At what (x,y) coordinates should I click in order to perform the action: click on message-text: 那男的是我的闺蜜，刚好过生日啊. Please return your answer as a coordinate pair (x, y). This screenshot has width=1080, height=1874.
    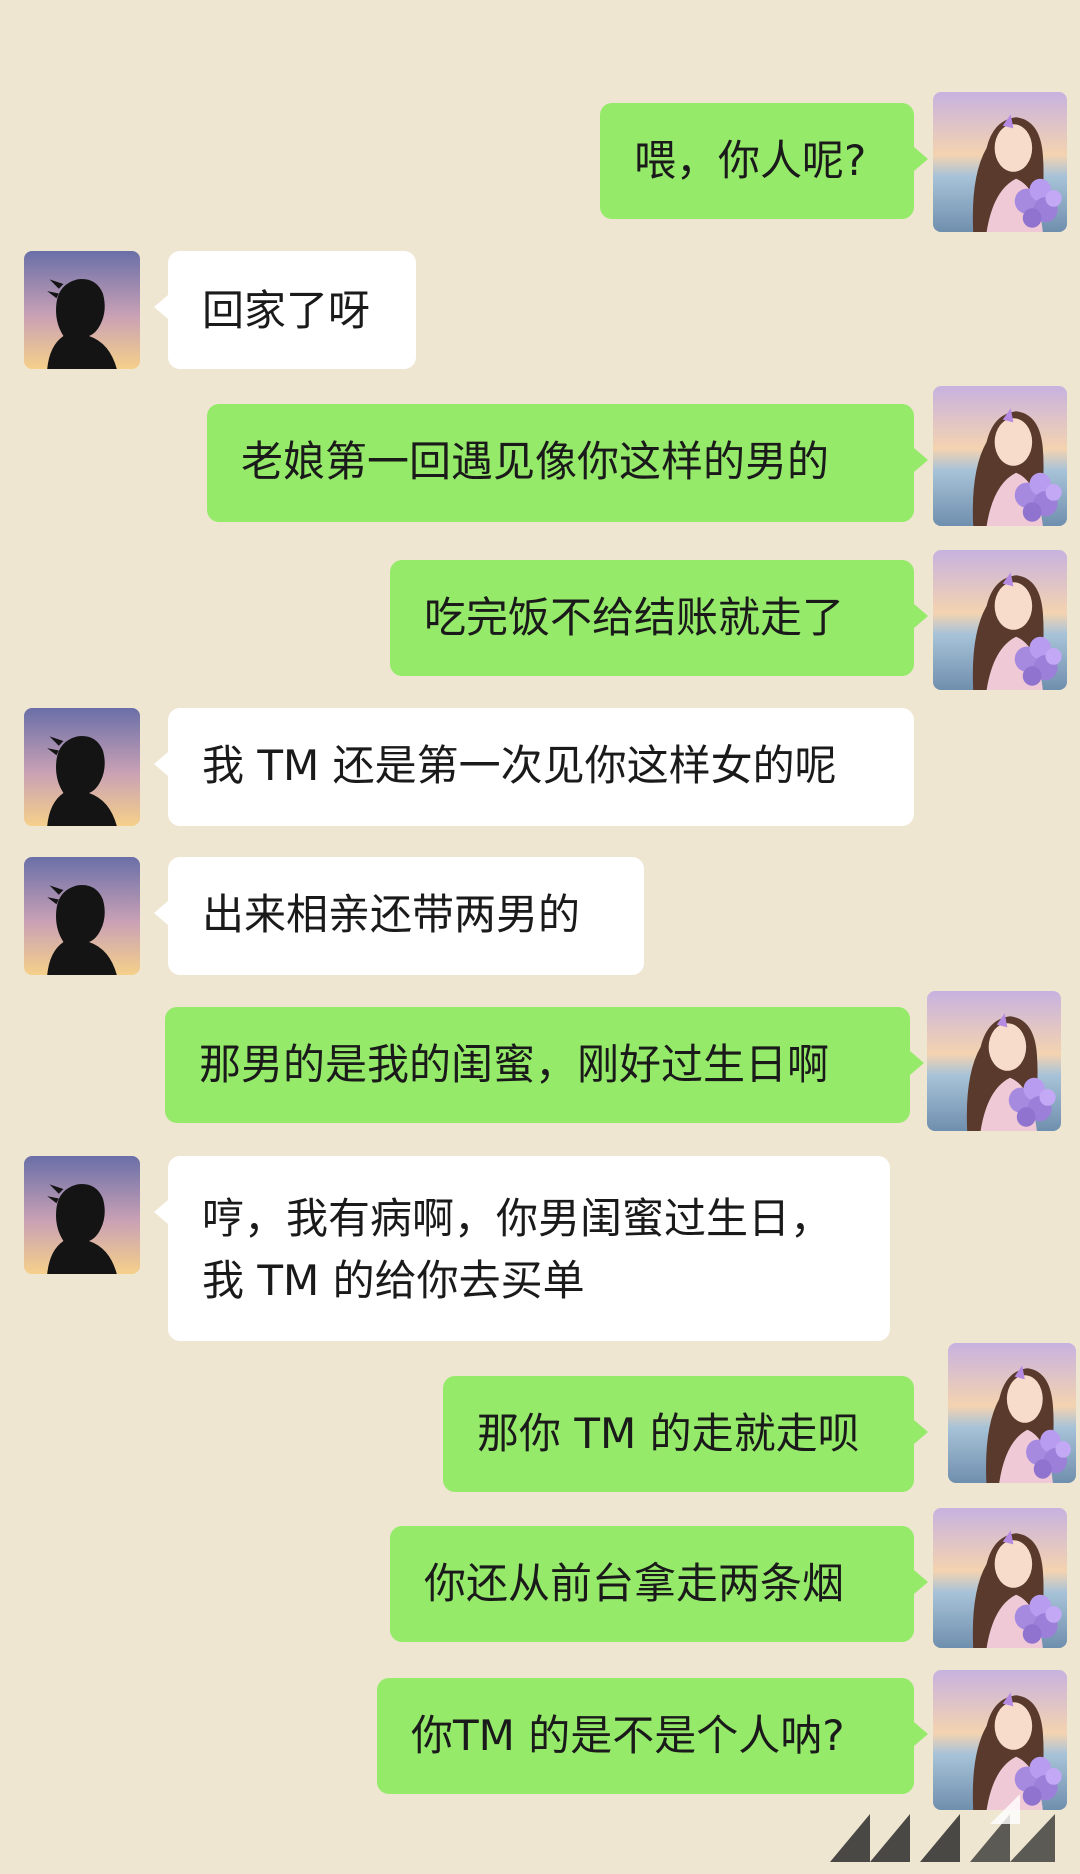
    Looking at the image, I should click on (514, 1064).